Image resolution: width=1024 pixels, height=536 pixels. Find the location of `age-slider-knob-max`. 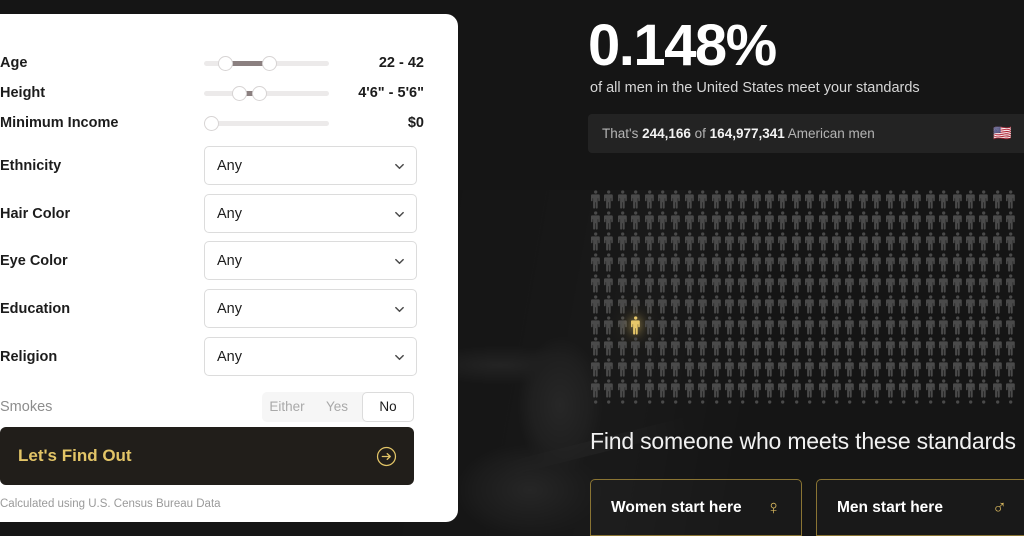

age-slider-knob-max is located at coordinates (269, 63).